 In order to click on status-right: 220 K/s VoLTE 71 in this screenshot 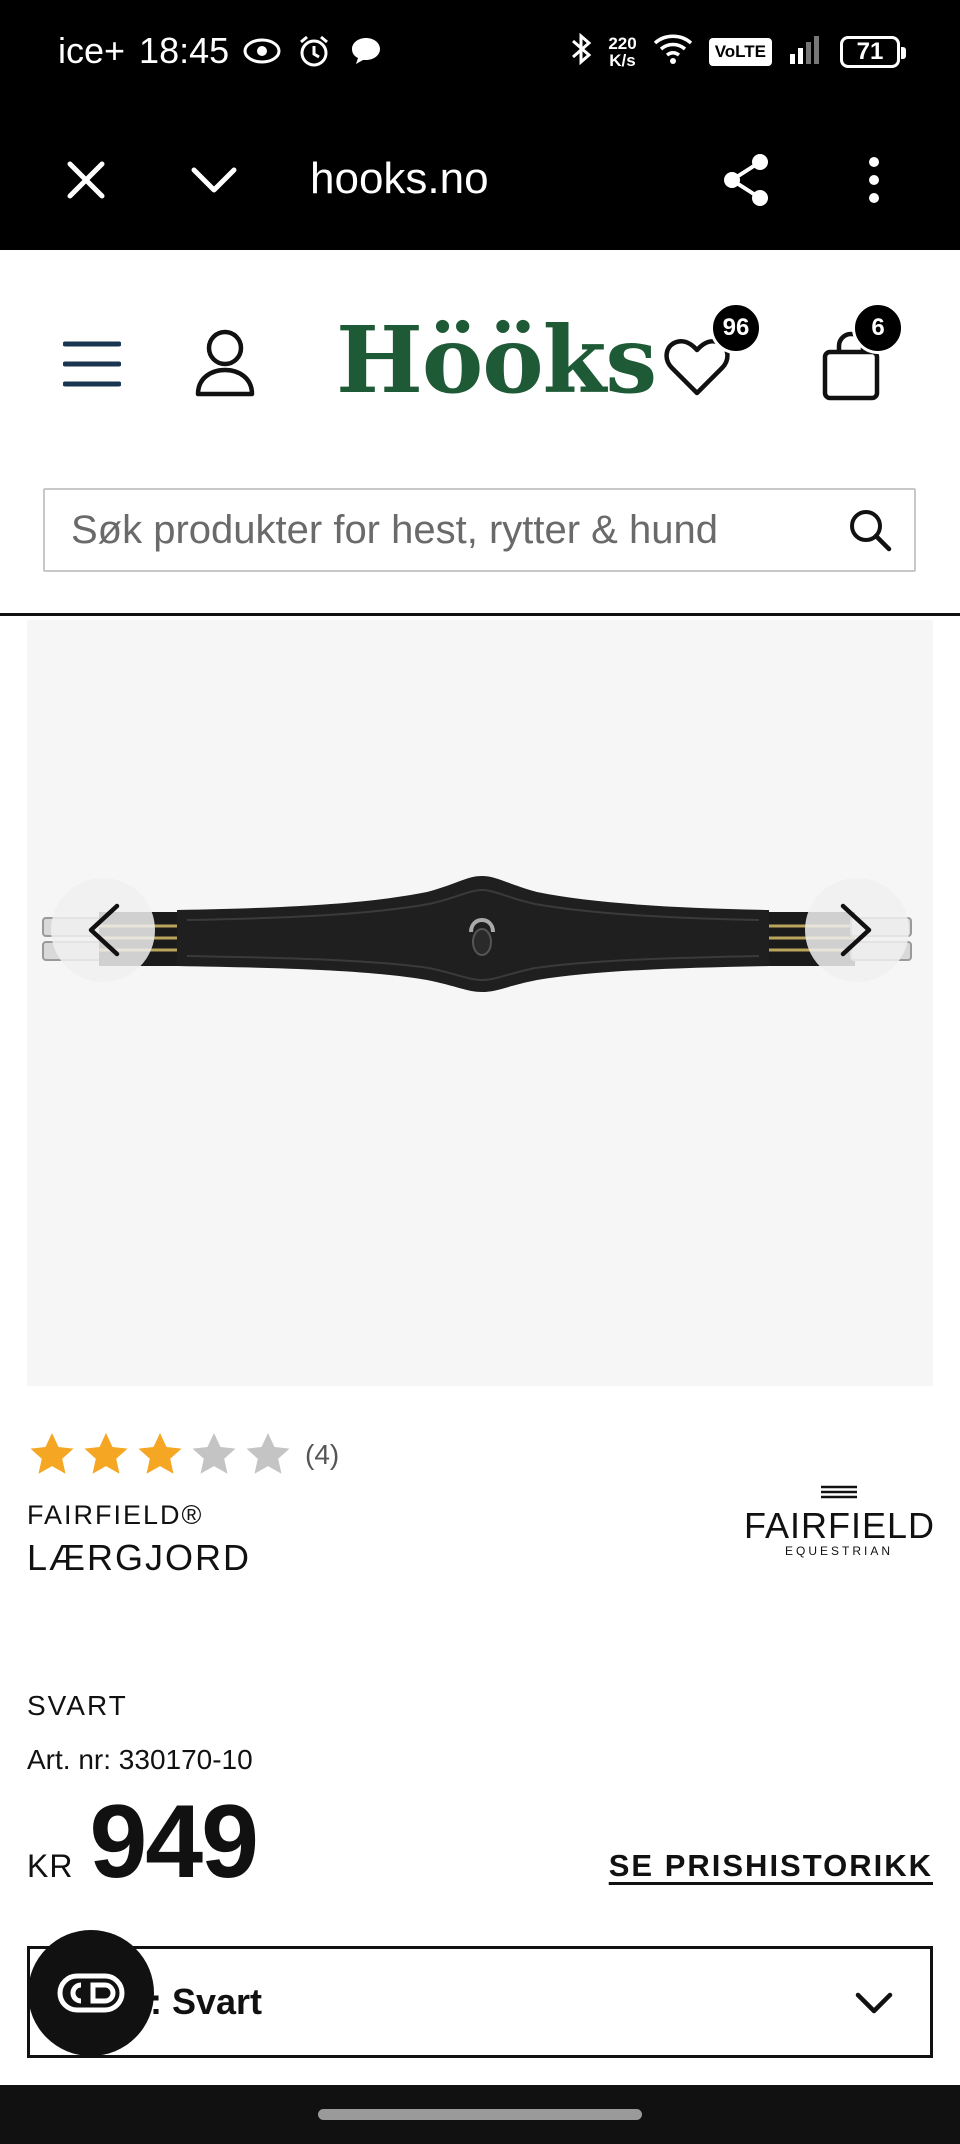, I will do `click(738, 51)`.